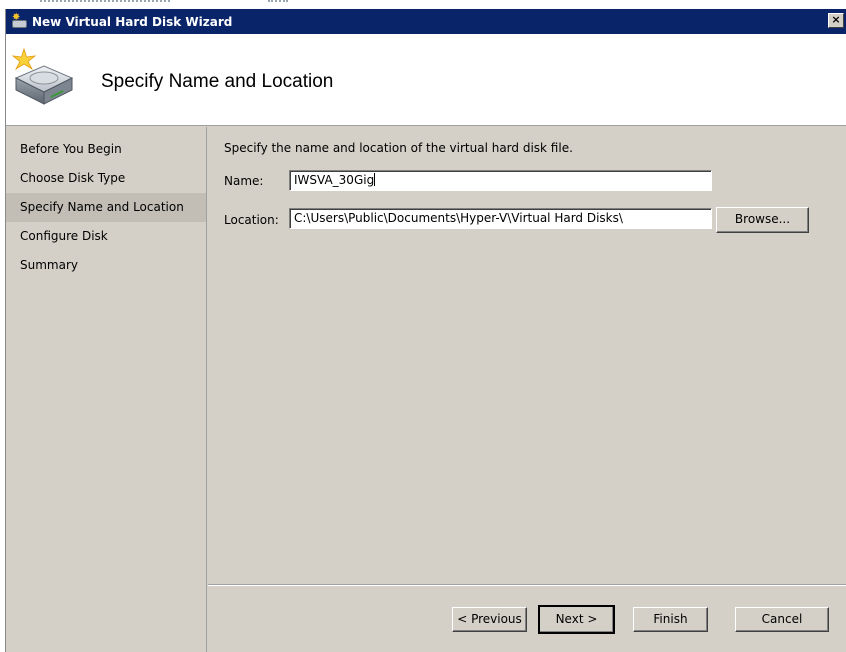  Describe the element at coordinates (251, 220) in the screenshot. I see `location-label: Location:` at that location.